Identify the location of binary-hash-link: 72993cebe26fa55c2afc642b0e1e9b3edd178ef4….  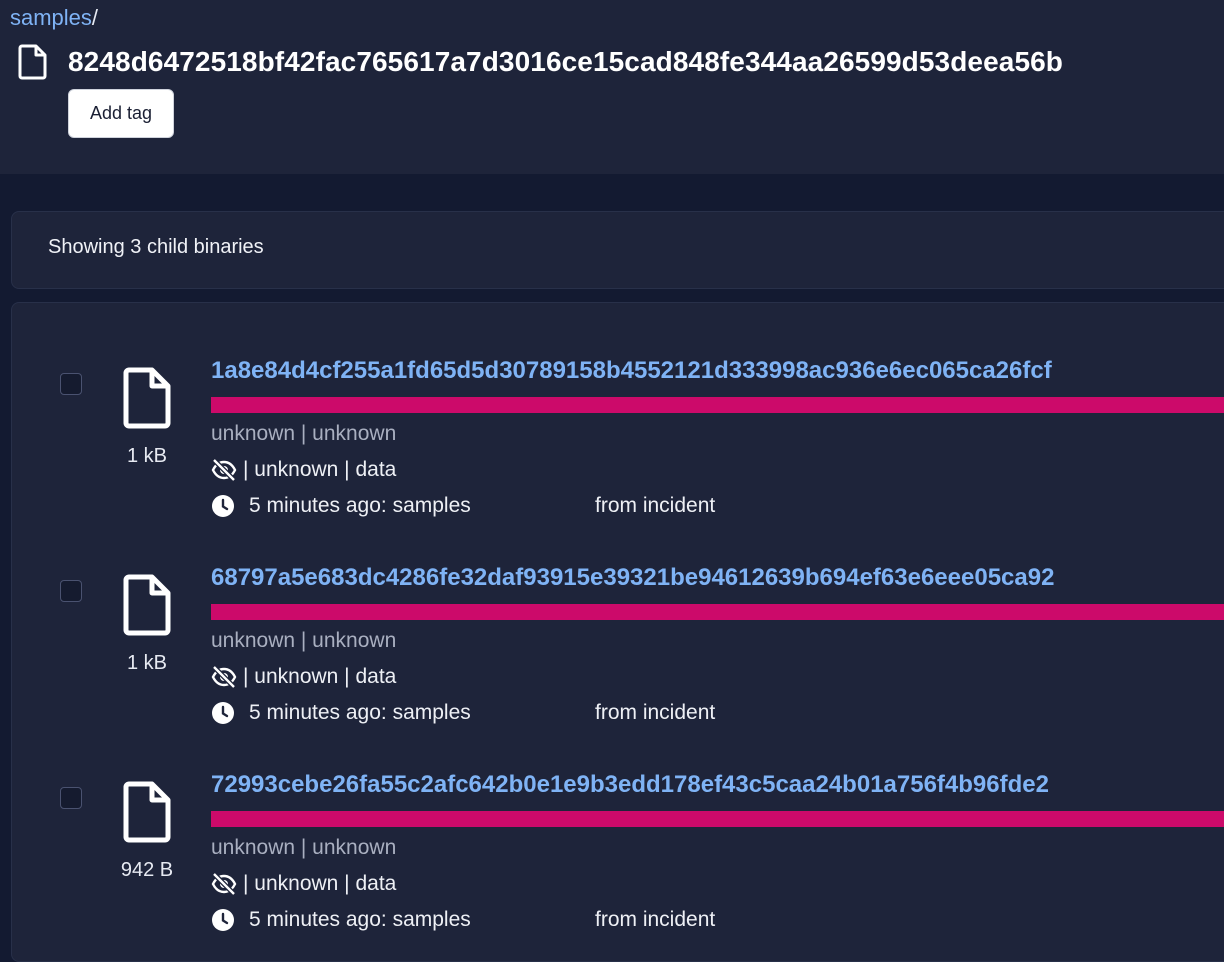
(630, 785).